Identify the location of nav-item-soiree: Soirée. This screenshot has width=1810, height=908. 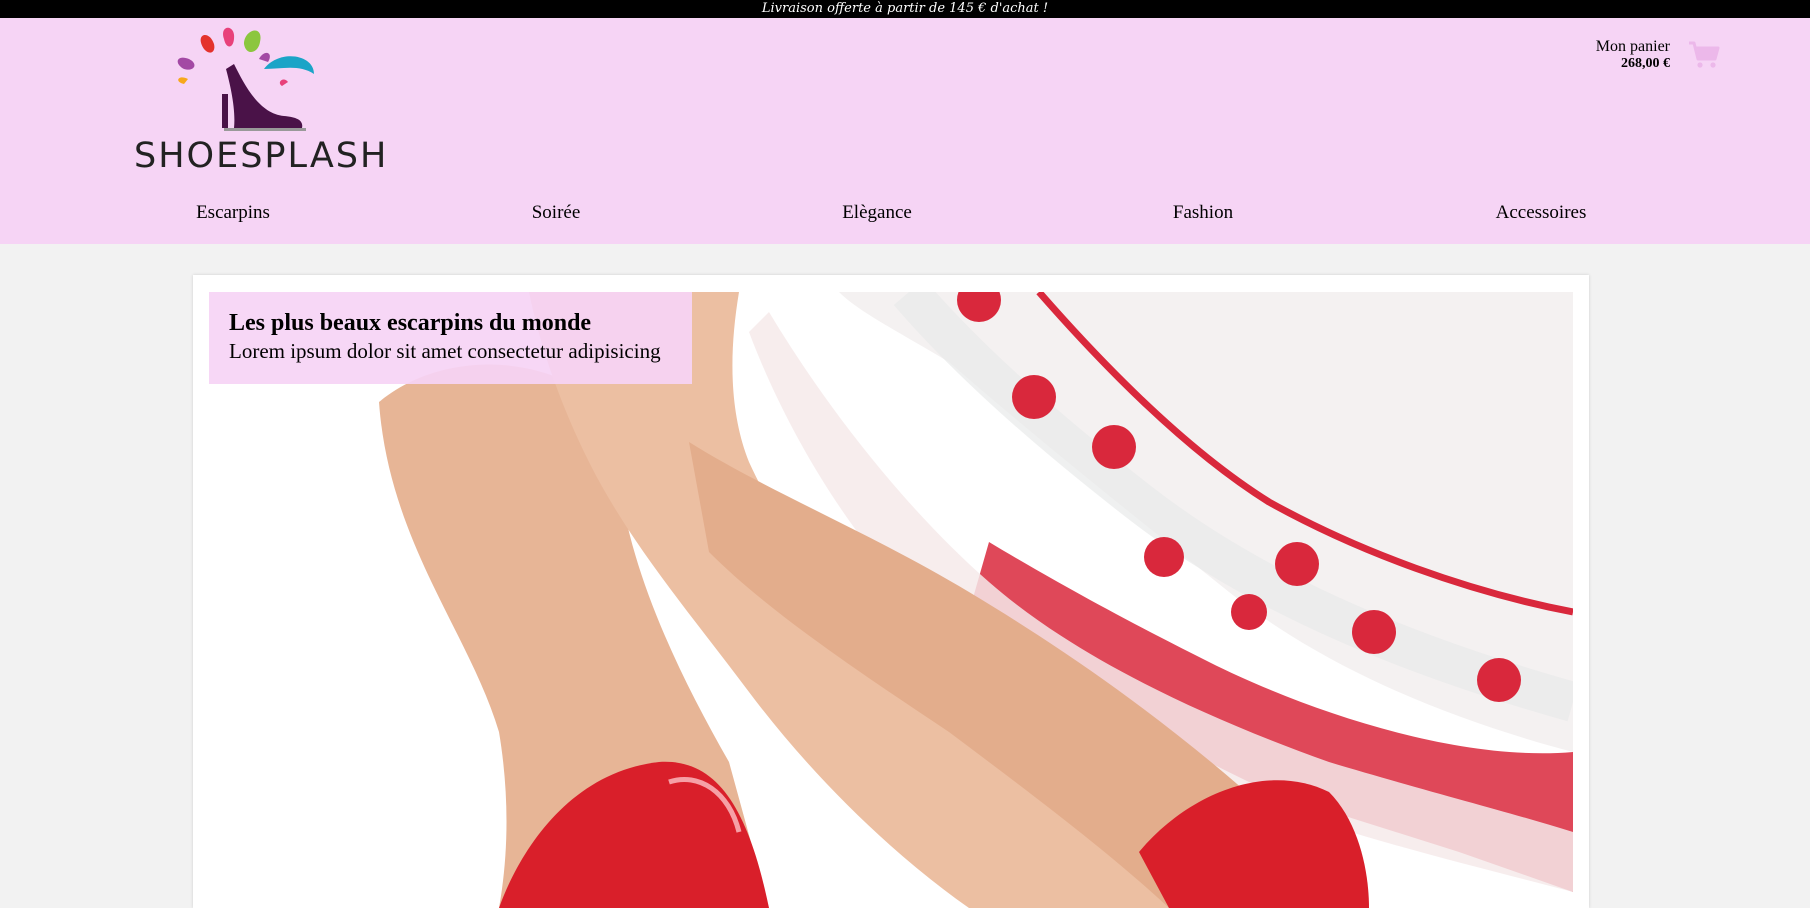
(556, 213).